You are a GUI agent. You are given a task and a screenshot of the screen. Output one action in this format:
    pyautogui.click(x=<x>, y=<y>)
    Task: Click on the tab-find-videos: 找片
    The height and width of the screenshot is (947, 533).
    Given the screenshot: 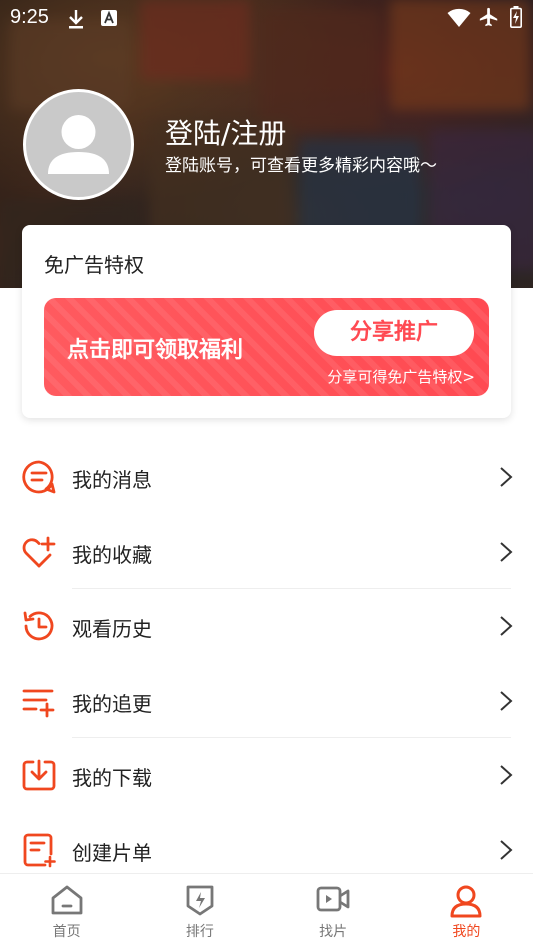 What is the action you would take?
    pyautogui.click(x=333, y=910)
    